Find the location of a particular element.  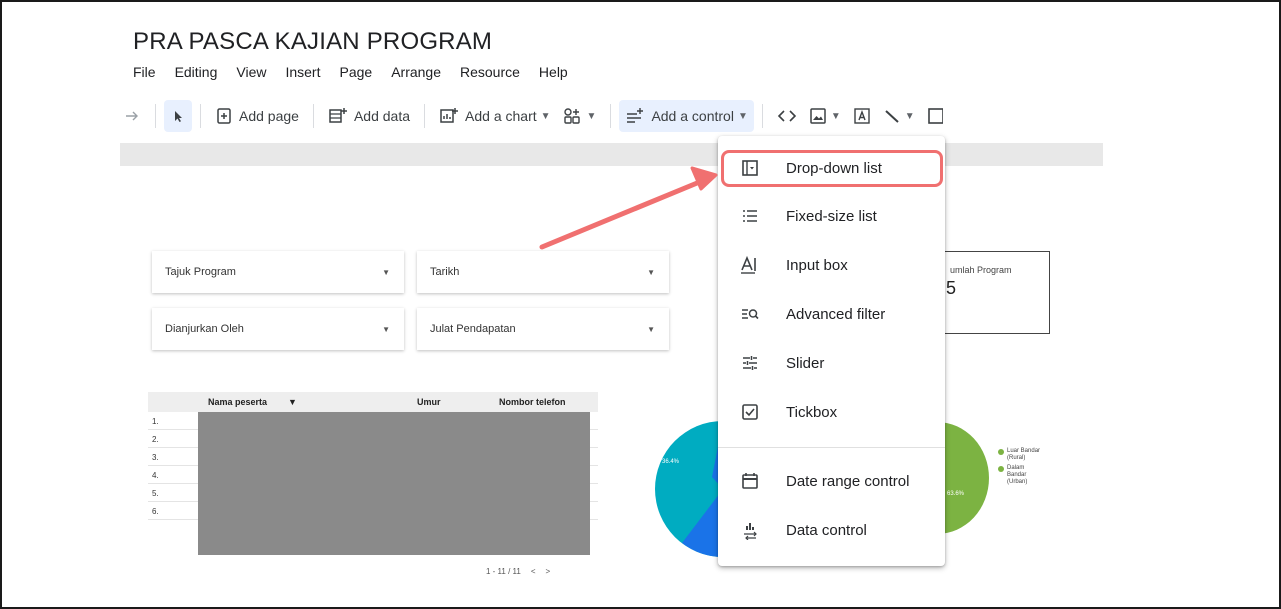

arrow-head is located at coordinates (704, 178).